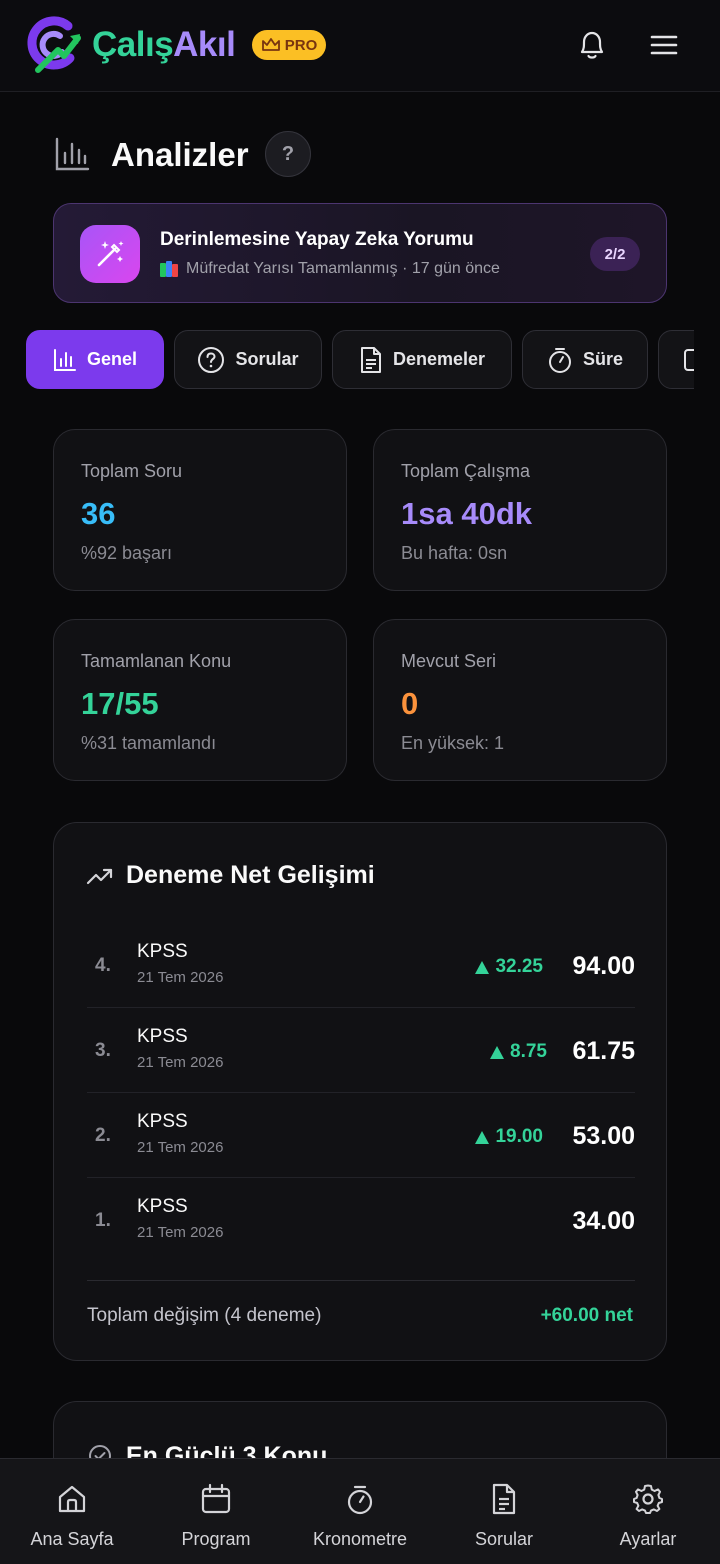  What do you see at coordinates (156, 661) in the screenshot?
I see `stat-label: Tamamlanan Konu` at bounding box center [156, 661].